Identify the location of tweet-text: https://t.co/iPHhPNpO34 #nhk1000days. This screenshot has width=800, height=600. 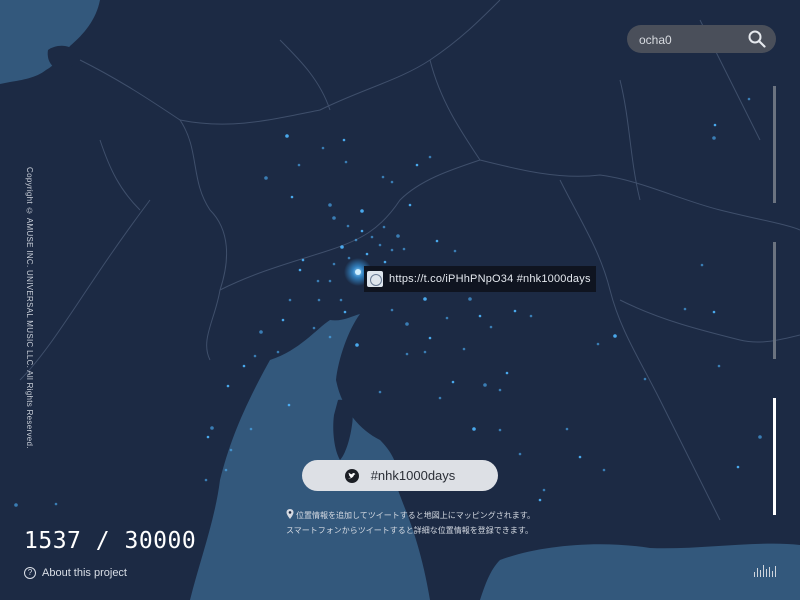
(490, 279).